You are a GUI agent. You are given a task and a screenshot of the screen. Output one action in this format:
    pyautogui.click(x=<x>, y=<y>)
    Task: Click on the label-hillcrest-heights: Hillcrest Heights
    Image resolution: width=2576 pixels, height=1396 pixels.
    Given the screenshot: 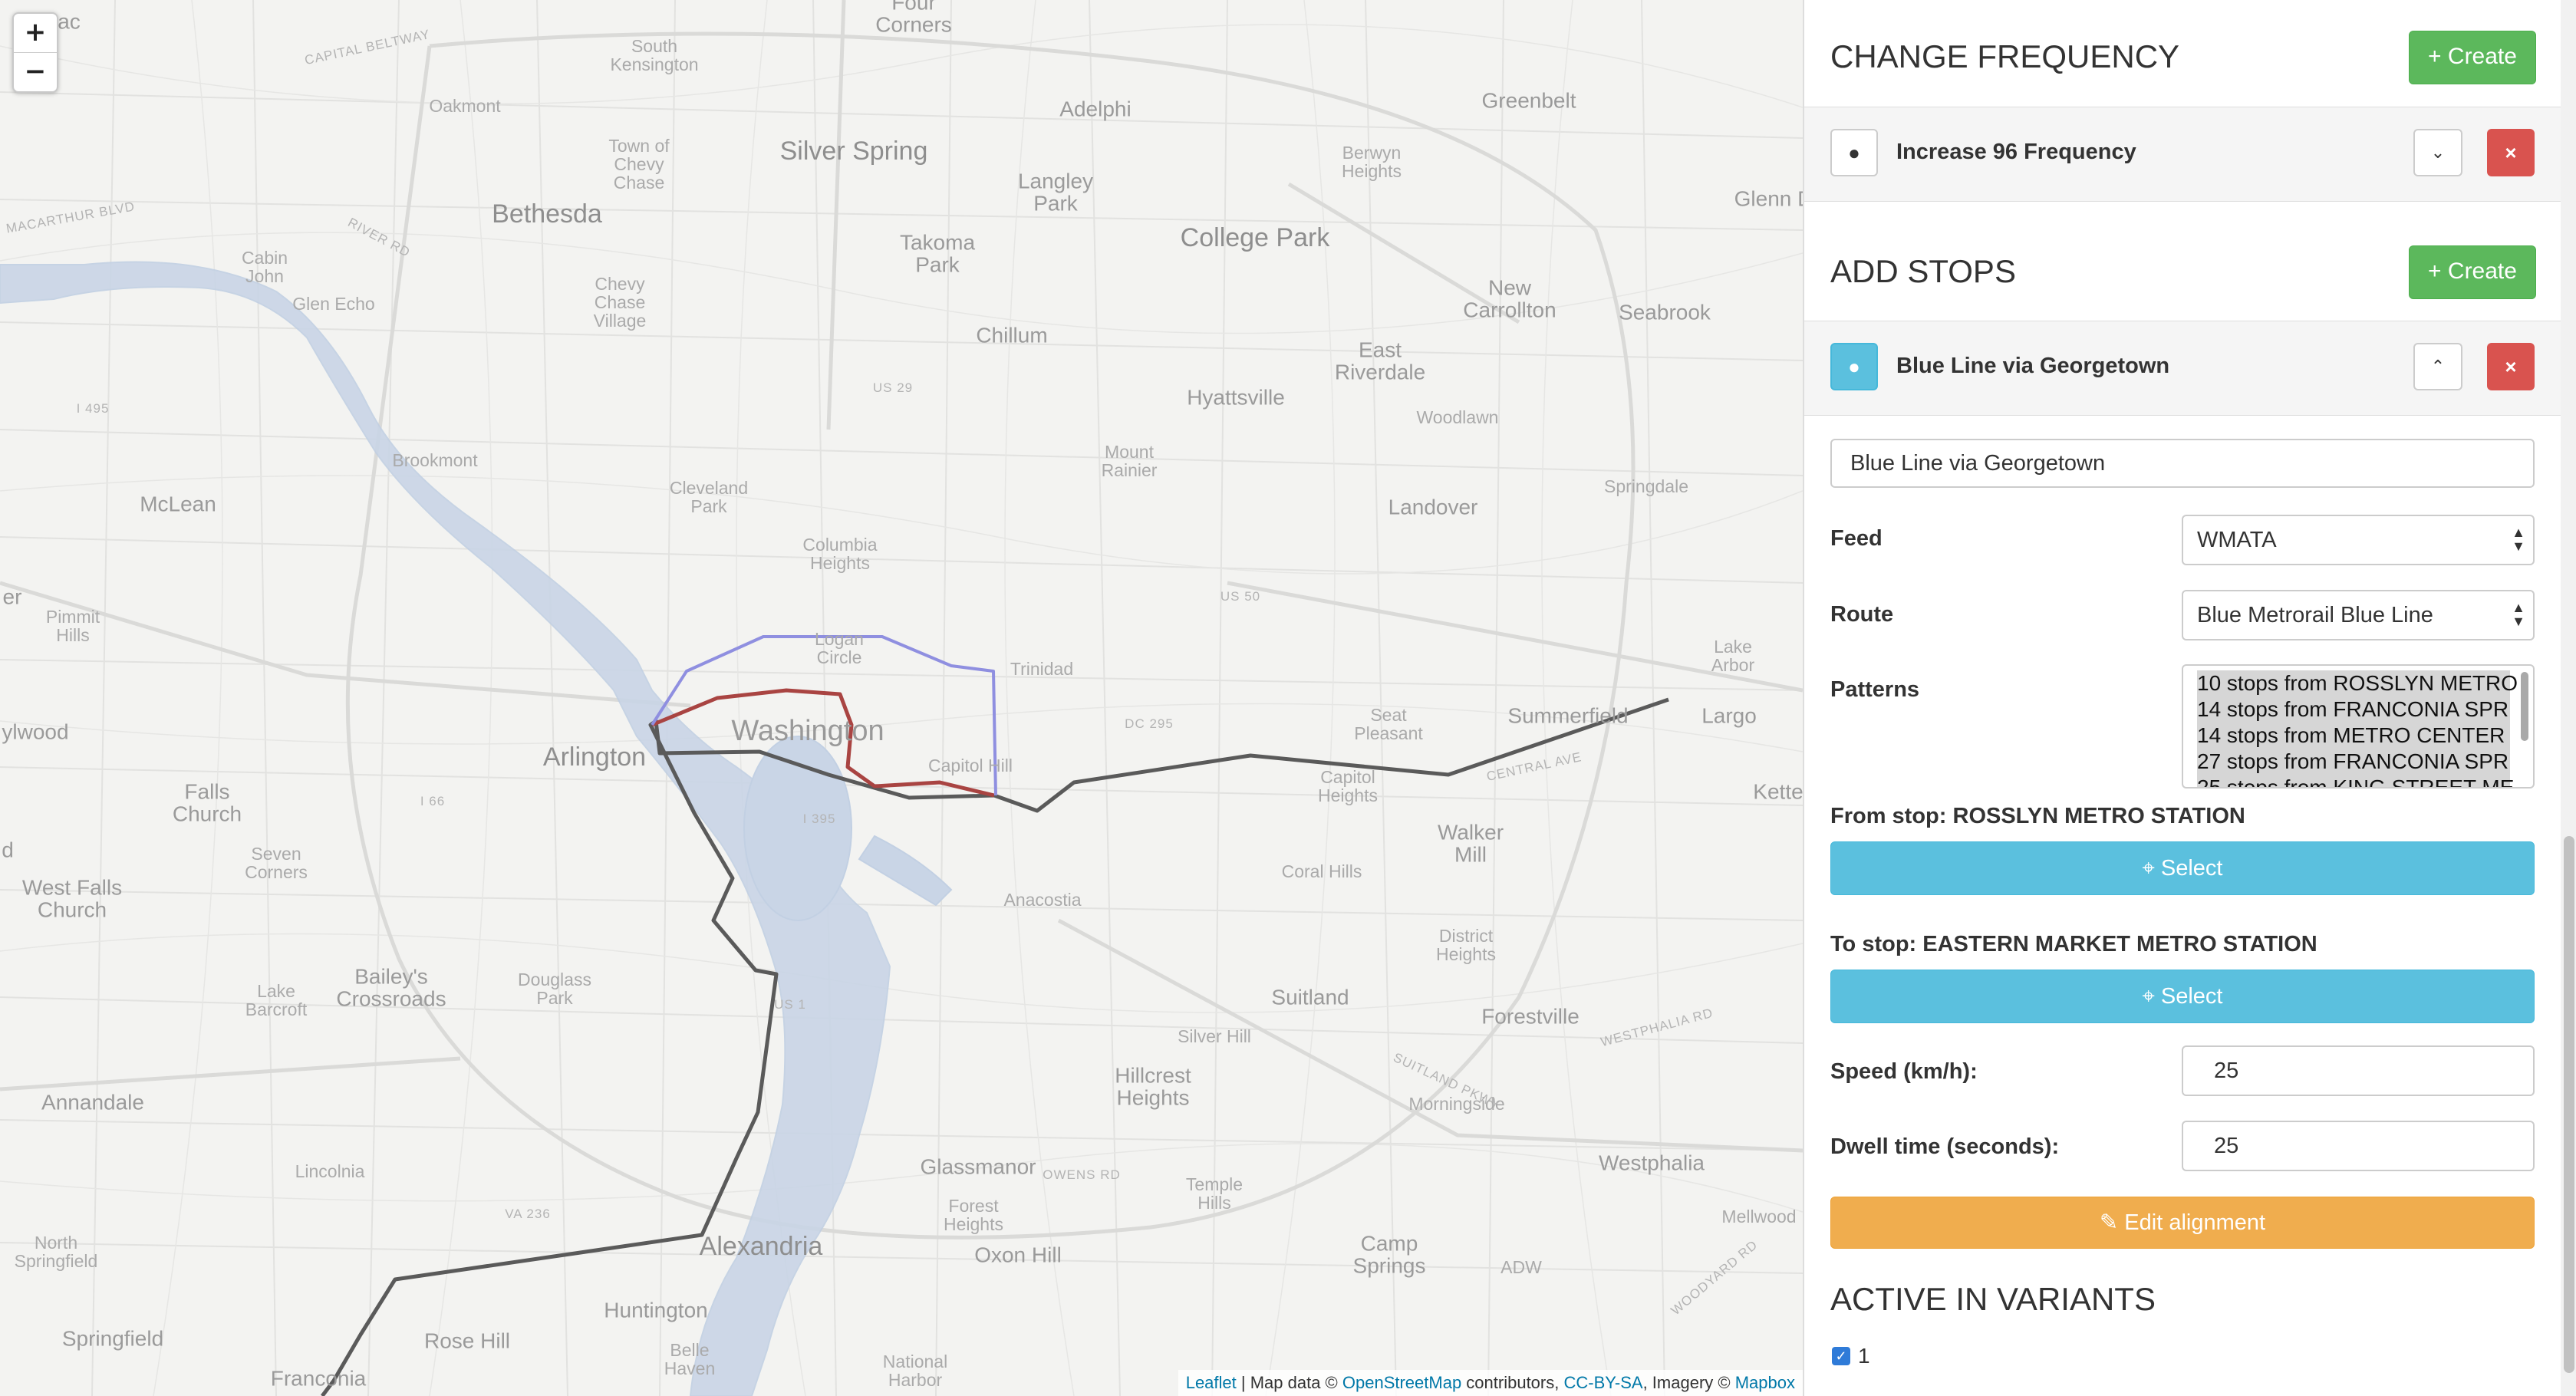 What is the action you would take?
    pyautogui.click(x=1153, y=1087)
    